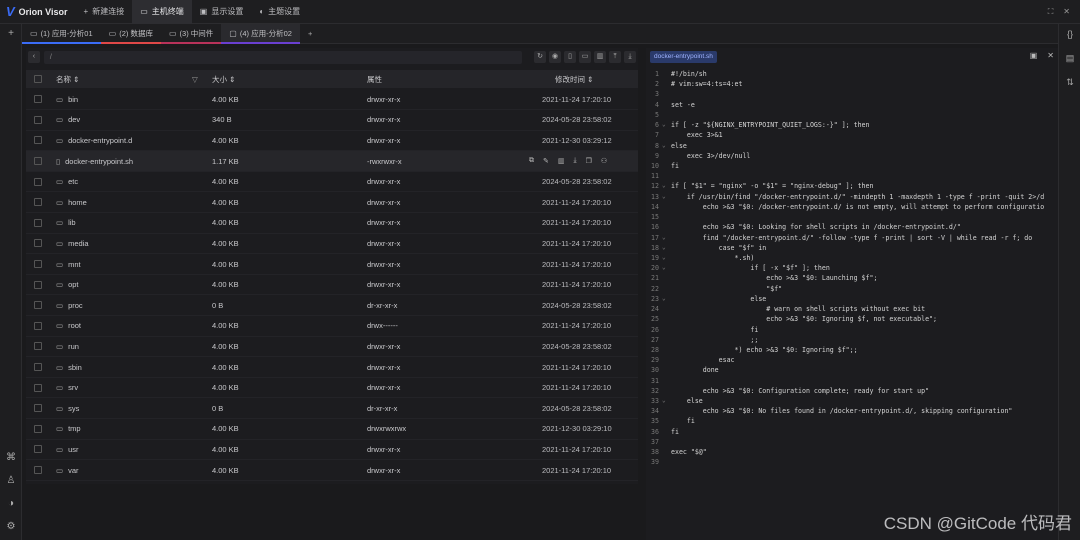  I want to click on code-braces-icon: {}, so click(1070, 34).